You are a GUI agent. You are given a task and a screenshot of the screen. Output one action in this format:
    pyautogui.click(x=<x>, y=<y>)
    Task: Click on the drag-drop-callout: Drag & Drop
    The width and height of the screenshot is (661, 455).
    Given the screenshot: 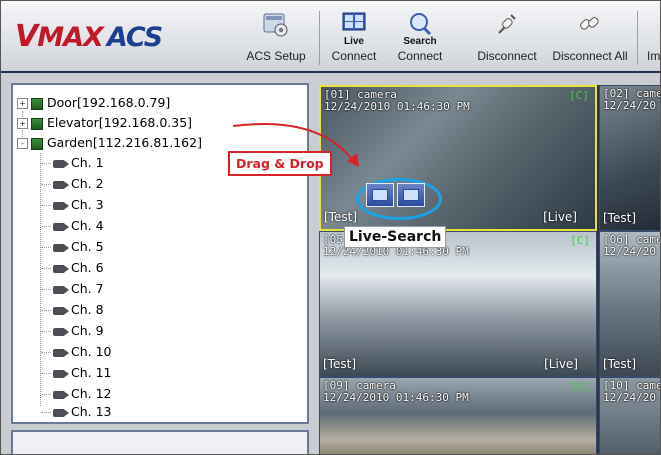 What is the action you would take?
    pyautogui.click(x=280, y=163)
    